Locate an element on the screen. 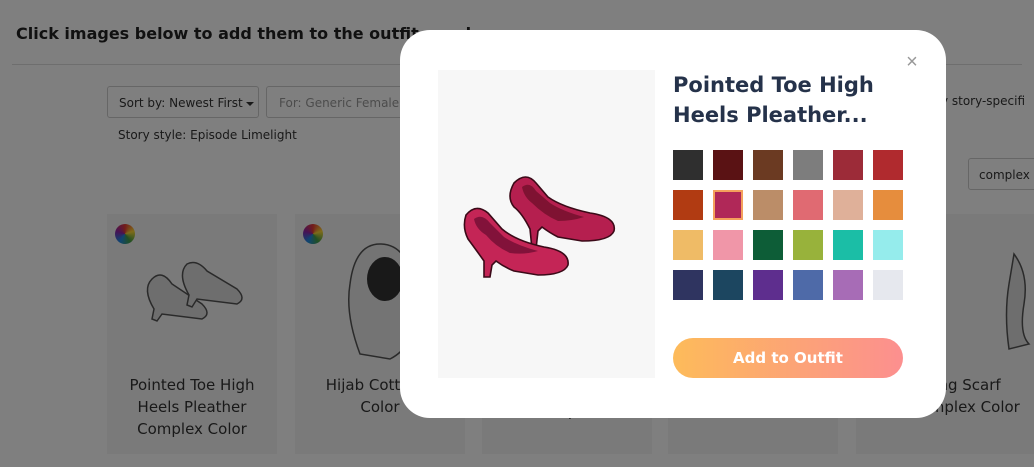 This screenshot has height=467, width=1034. close-icon: × is located at coordinates (912, 62).